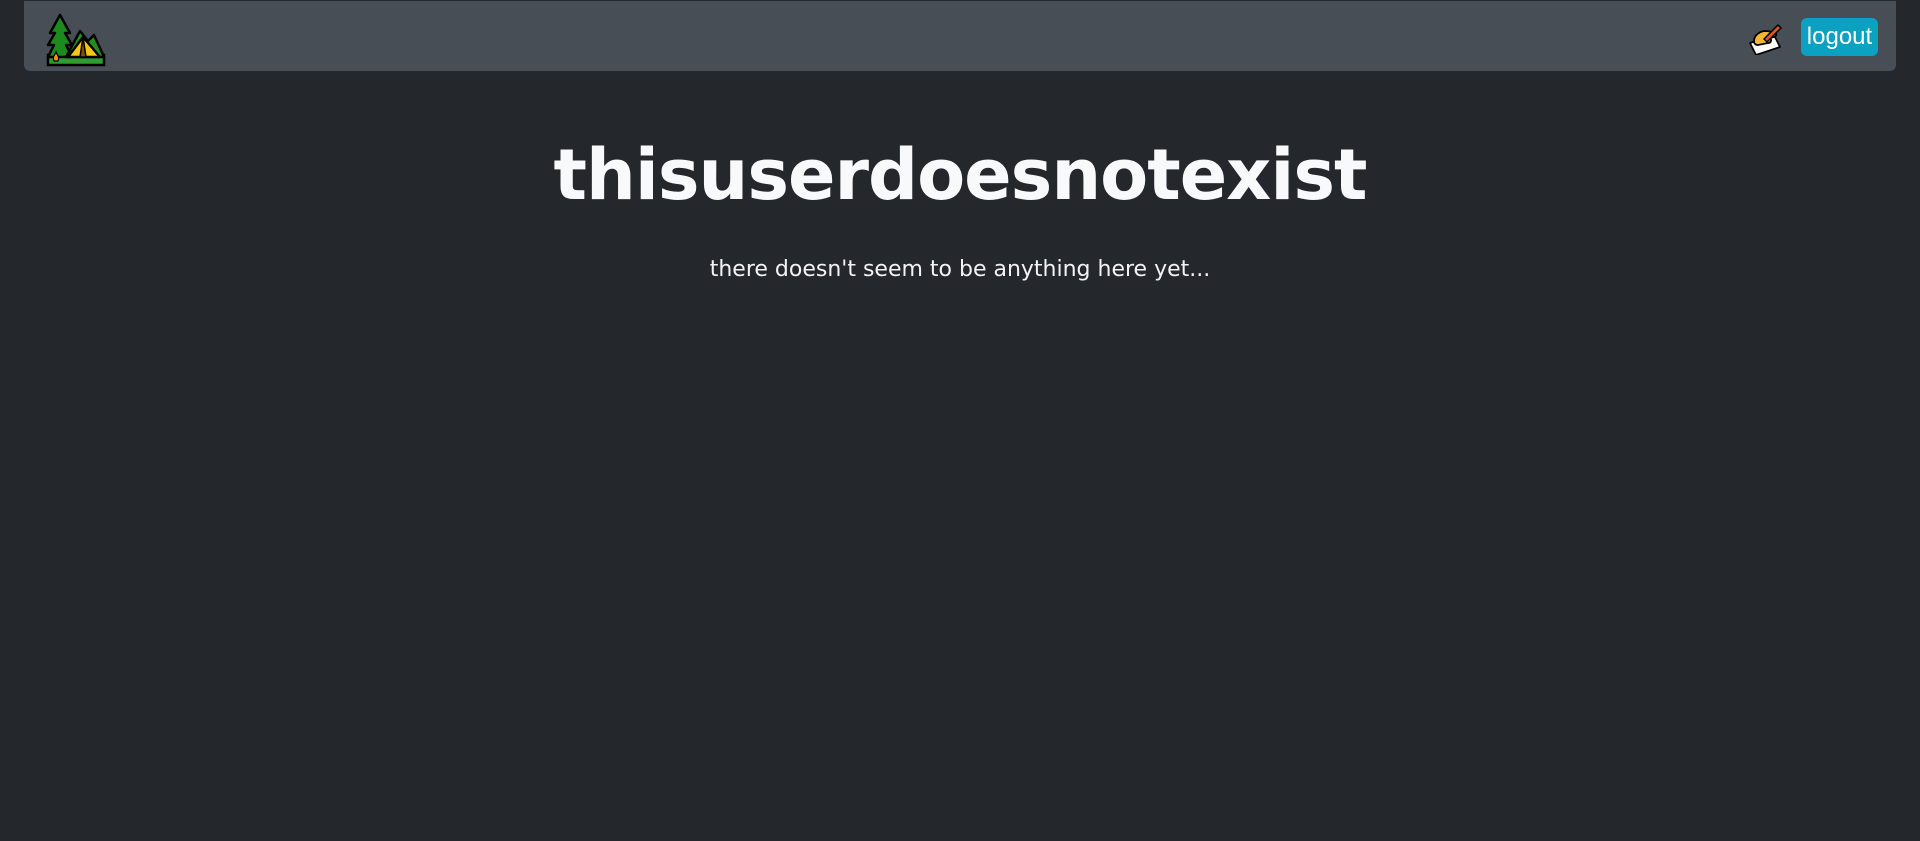 The height and width of the screenshot is (841, 1920). Describe the element at coordinates (960, 36) in the screenshot. I see `top-navbar: logout` at that location.